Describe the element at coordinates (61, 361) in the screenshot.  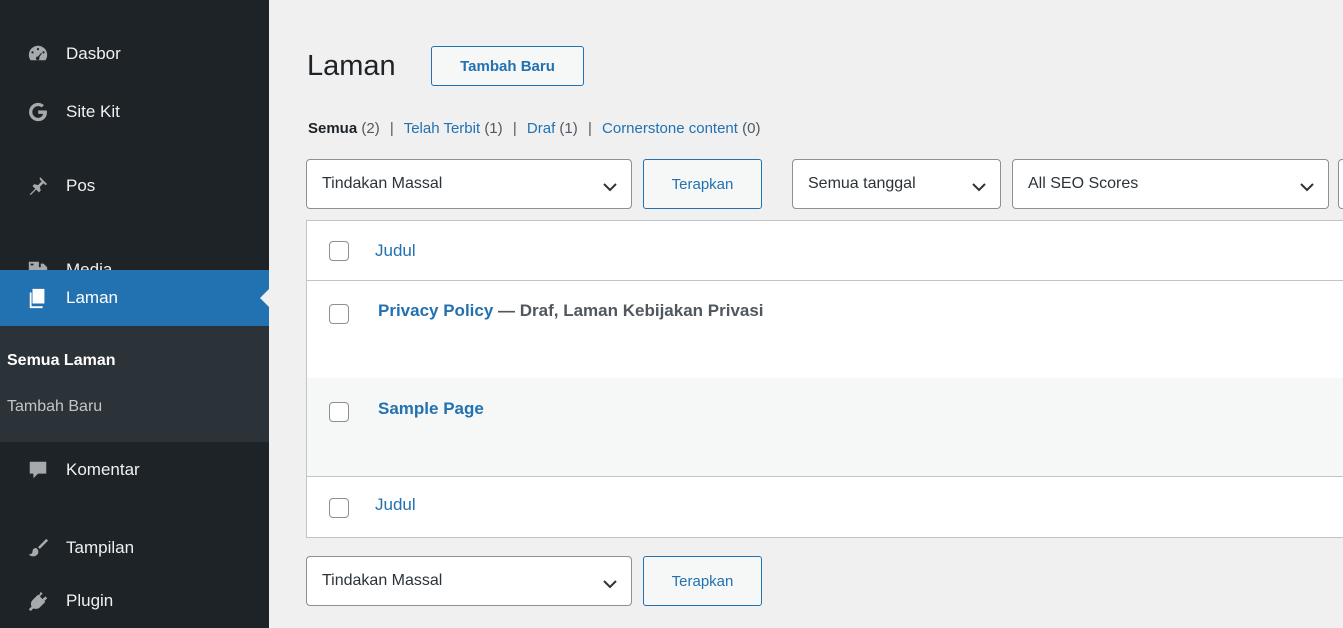
I see `submenu-item-all-pages: Semua Laman` at that location.